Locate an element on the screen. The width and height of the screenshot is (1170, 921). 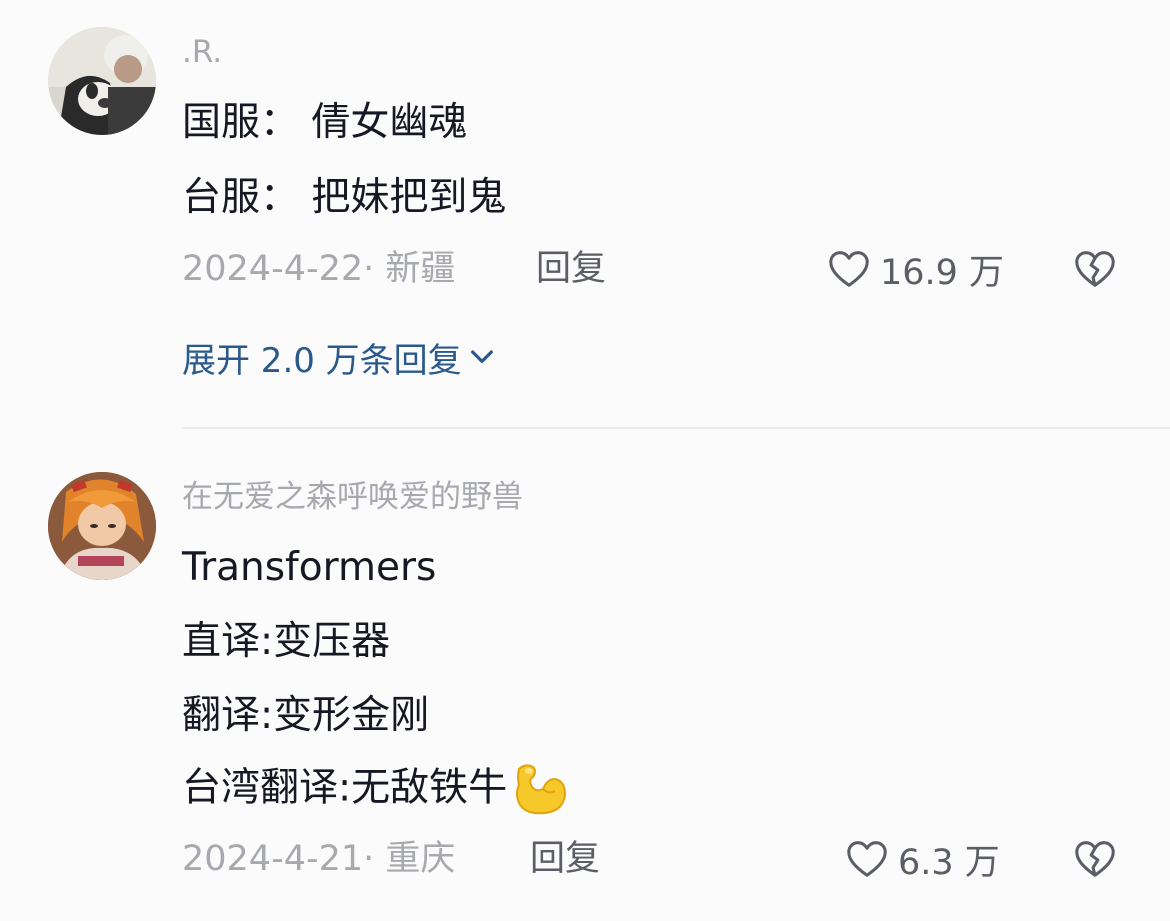
username: 在无爱之森呼唤爱的野兽 is located at coordinates (352, 497).